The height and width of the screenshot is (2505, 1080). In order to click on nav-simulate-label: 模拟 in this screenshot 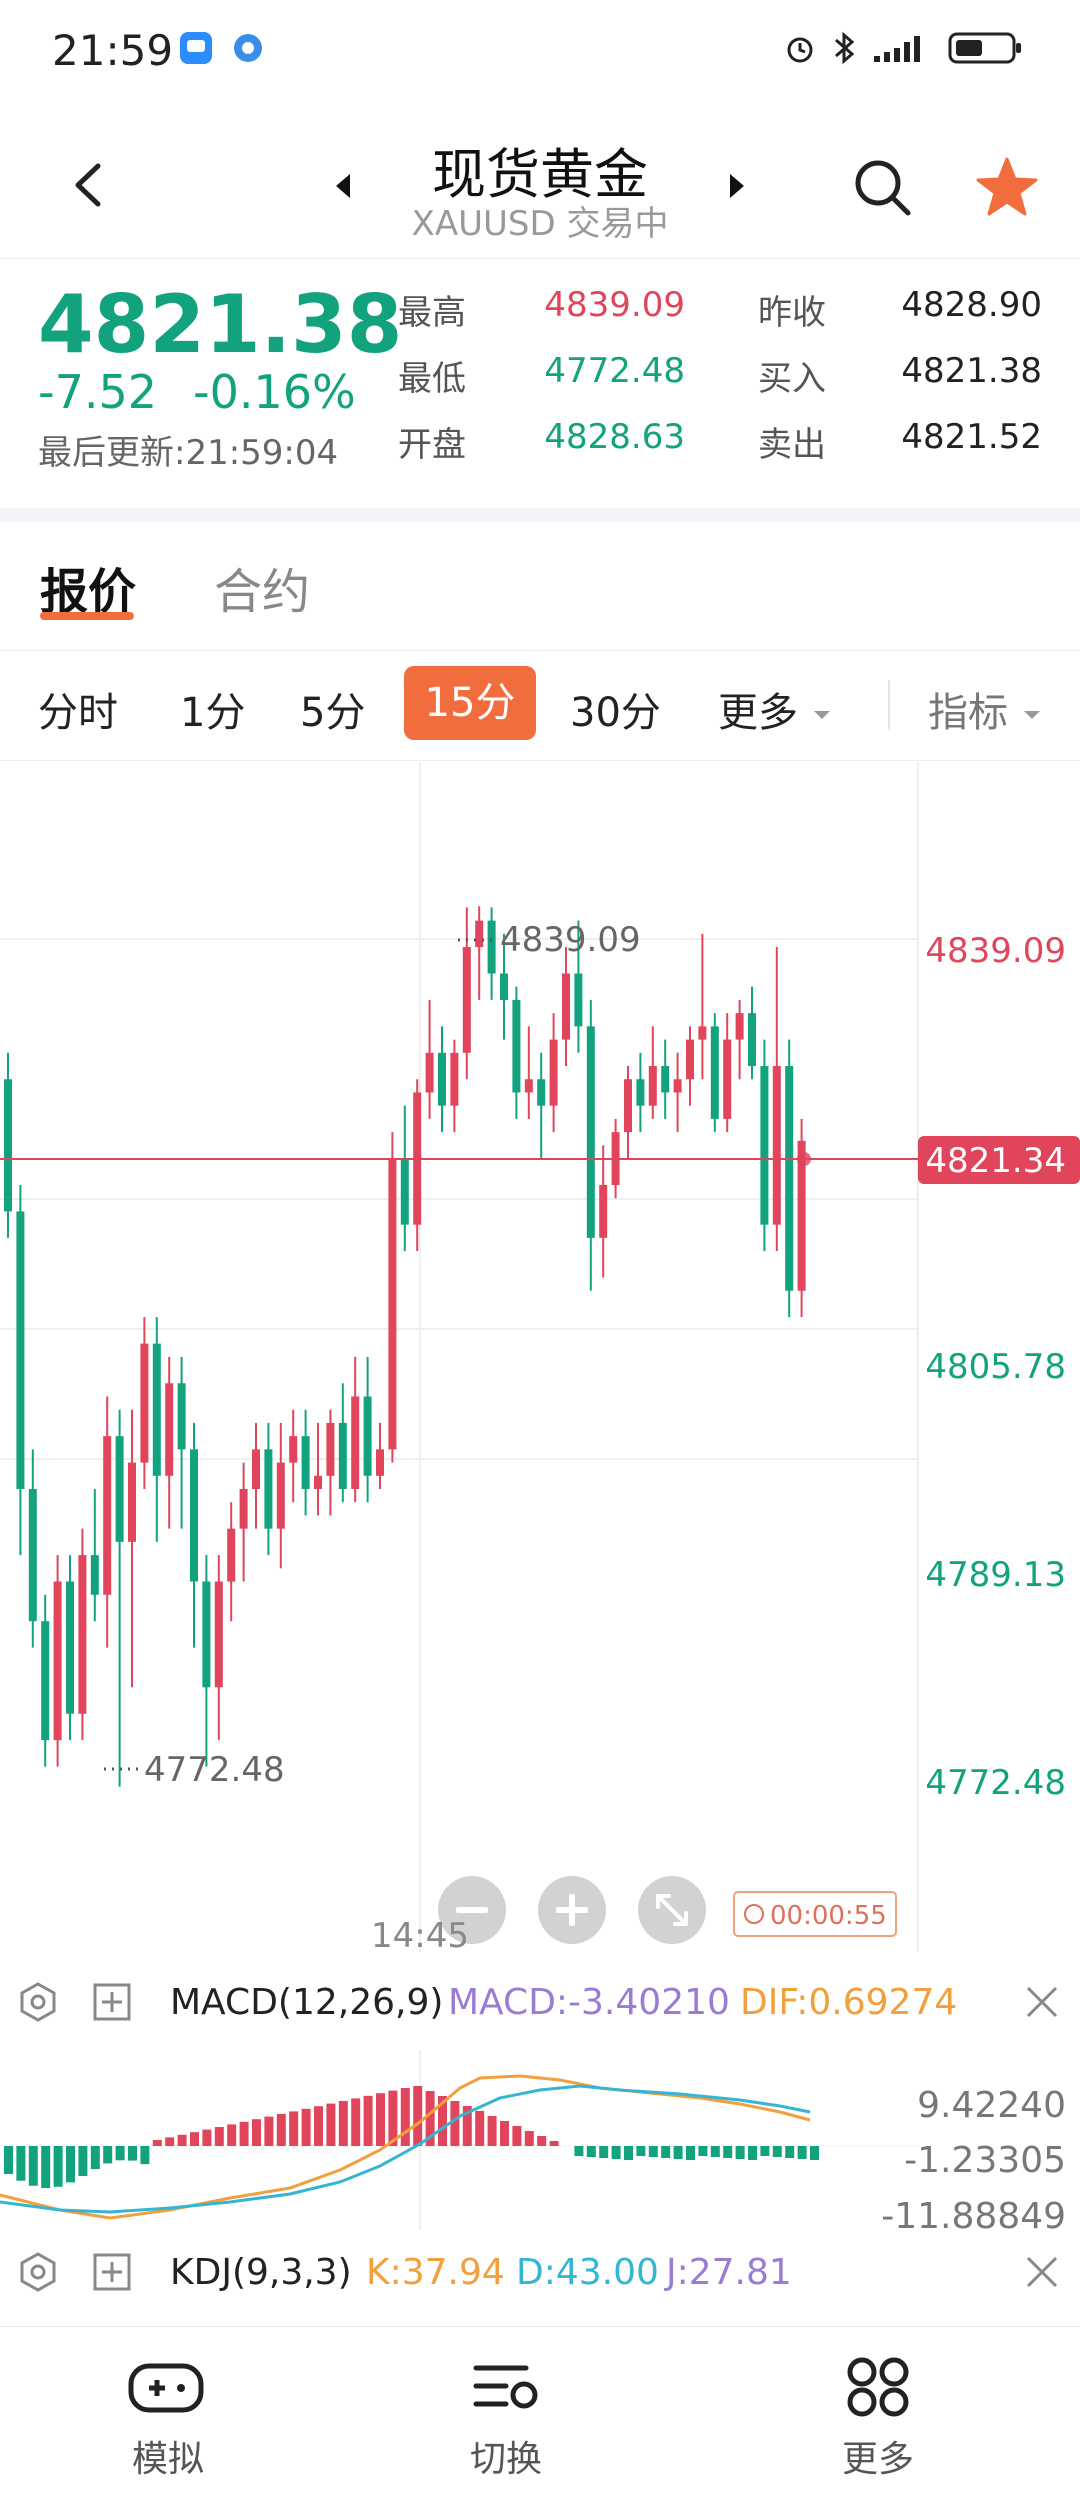, I will do `click(168, 2456)`.